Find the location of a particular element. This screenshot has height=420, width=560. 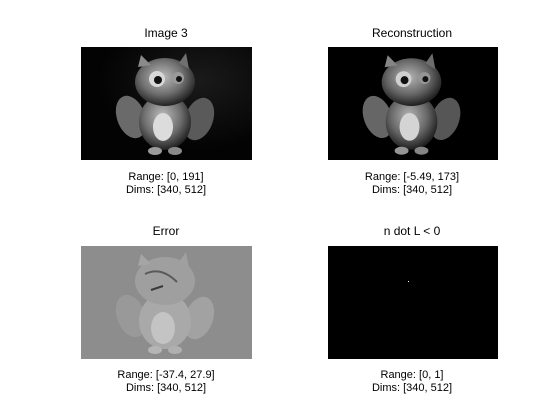

panel-title-reconstruction: Reconstruction is located at coordinates (412, 33).